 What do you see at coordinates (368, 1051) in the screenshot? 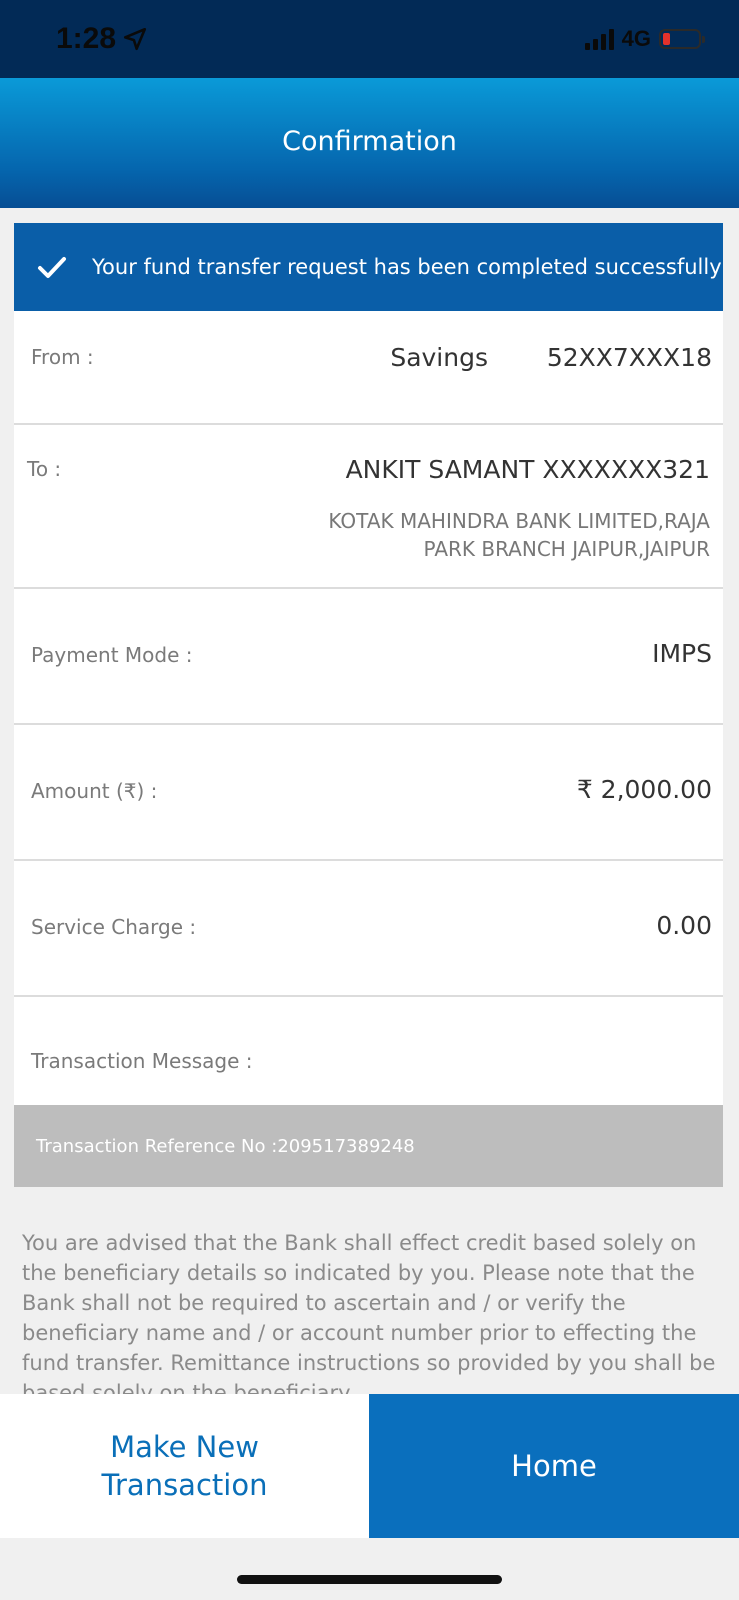
I see `transaction-message-row: Transaction Message :` at bounding box center [368, 1051].